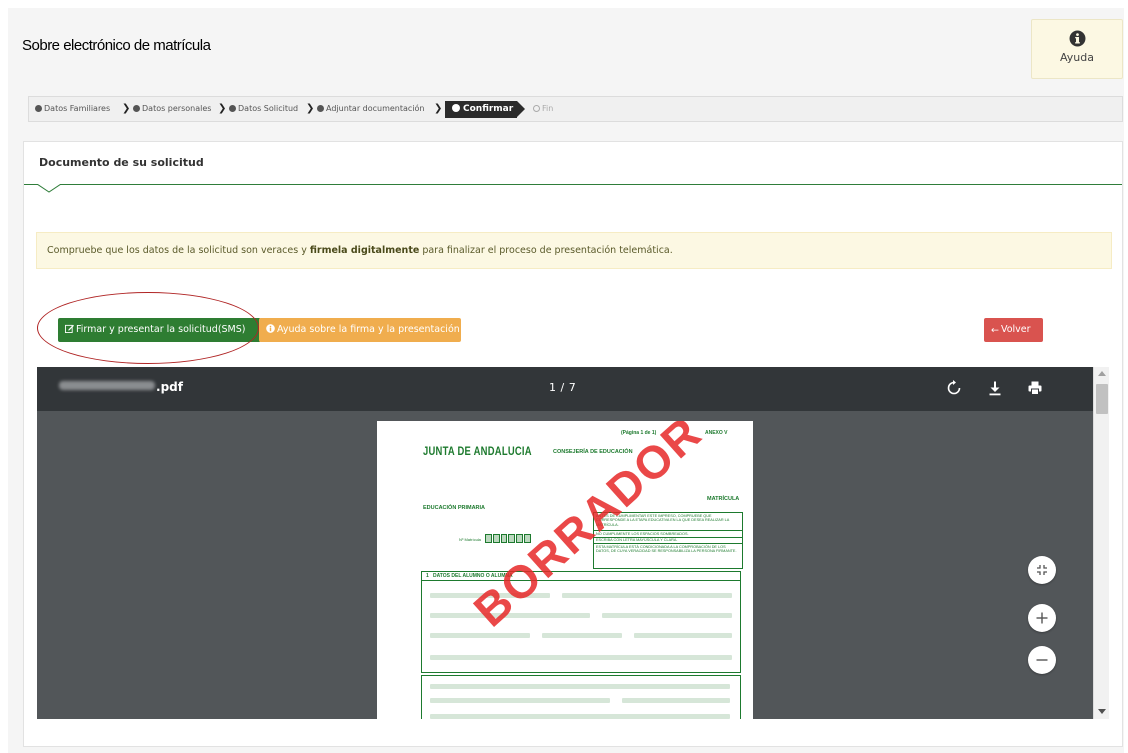 The width and height of the screenshot is (1128, 753). I want to click on sign-and-submit-button: Firmar y presentar la solicitud(SMS), so click(159, 330).